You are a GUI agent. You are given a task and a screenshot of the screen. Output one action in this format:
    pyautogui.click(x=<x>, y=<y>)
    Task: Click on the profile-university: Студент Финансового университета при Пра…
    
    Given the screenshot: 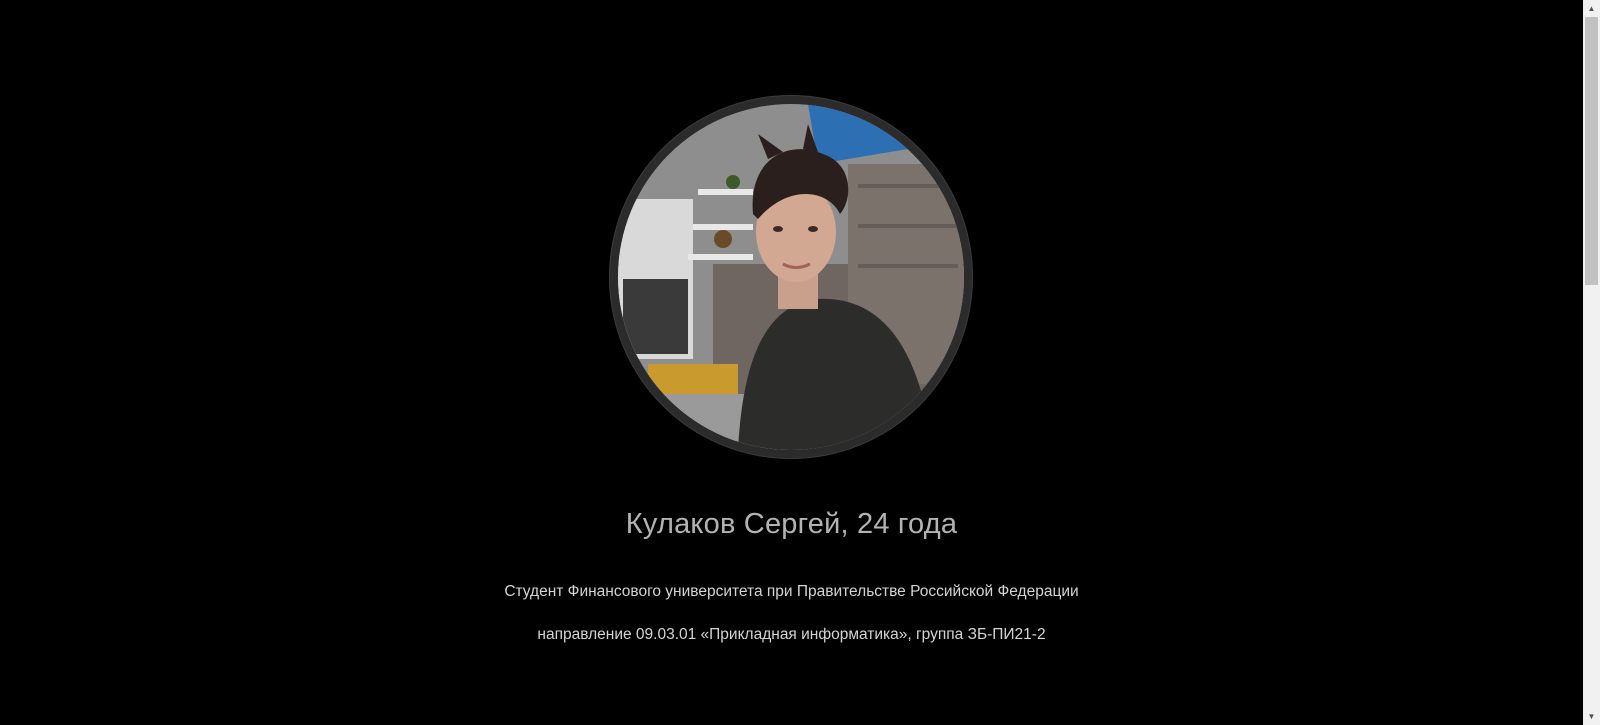 What is the action you would take?
    pyautogui.click(x=791, y=591)
    